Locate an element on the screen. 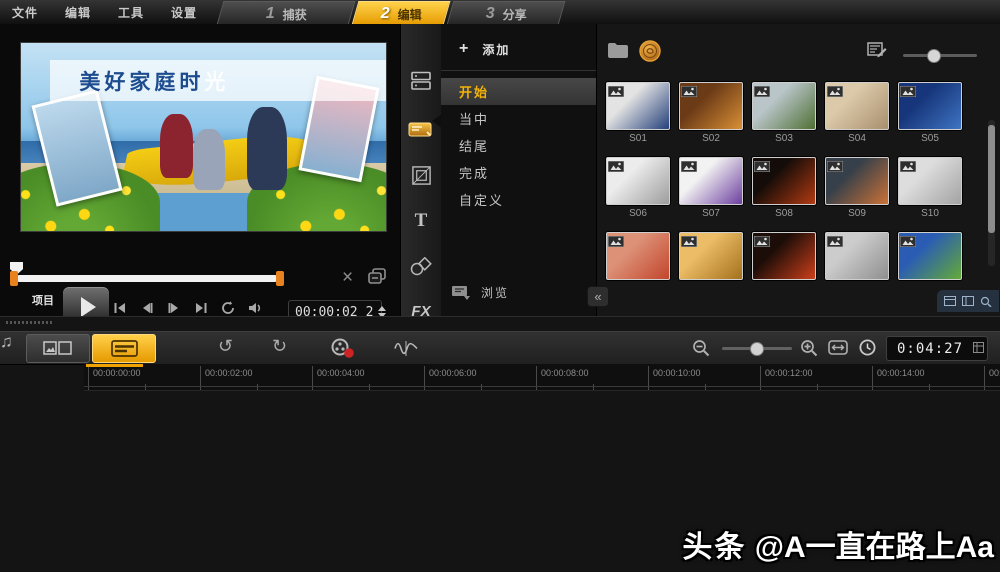  category-item: 开始 is located at coordinates (518, 91).